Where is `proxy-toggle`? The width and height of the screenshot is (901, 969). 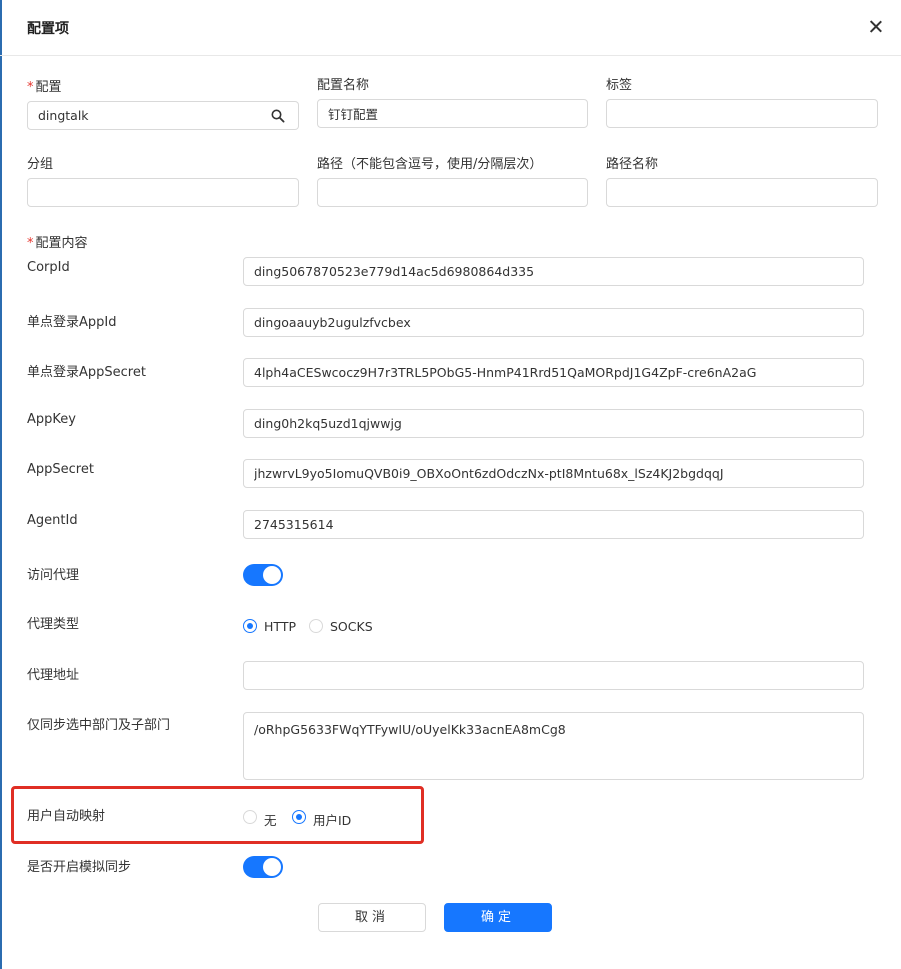
proxy-toggle is located at coordinates (263, 575).